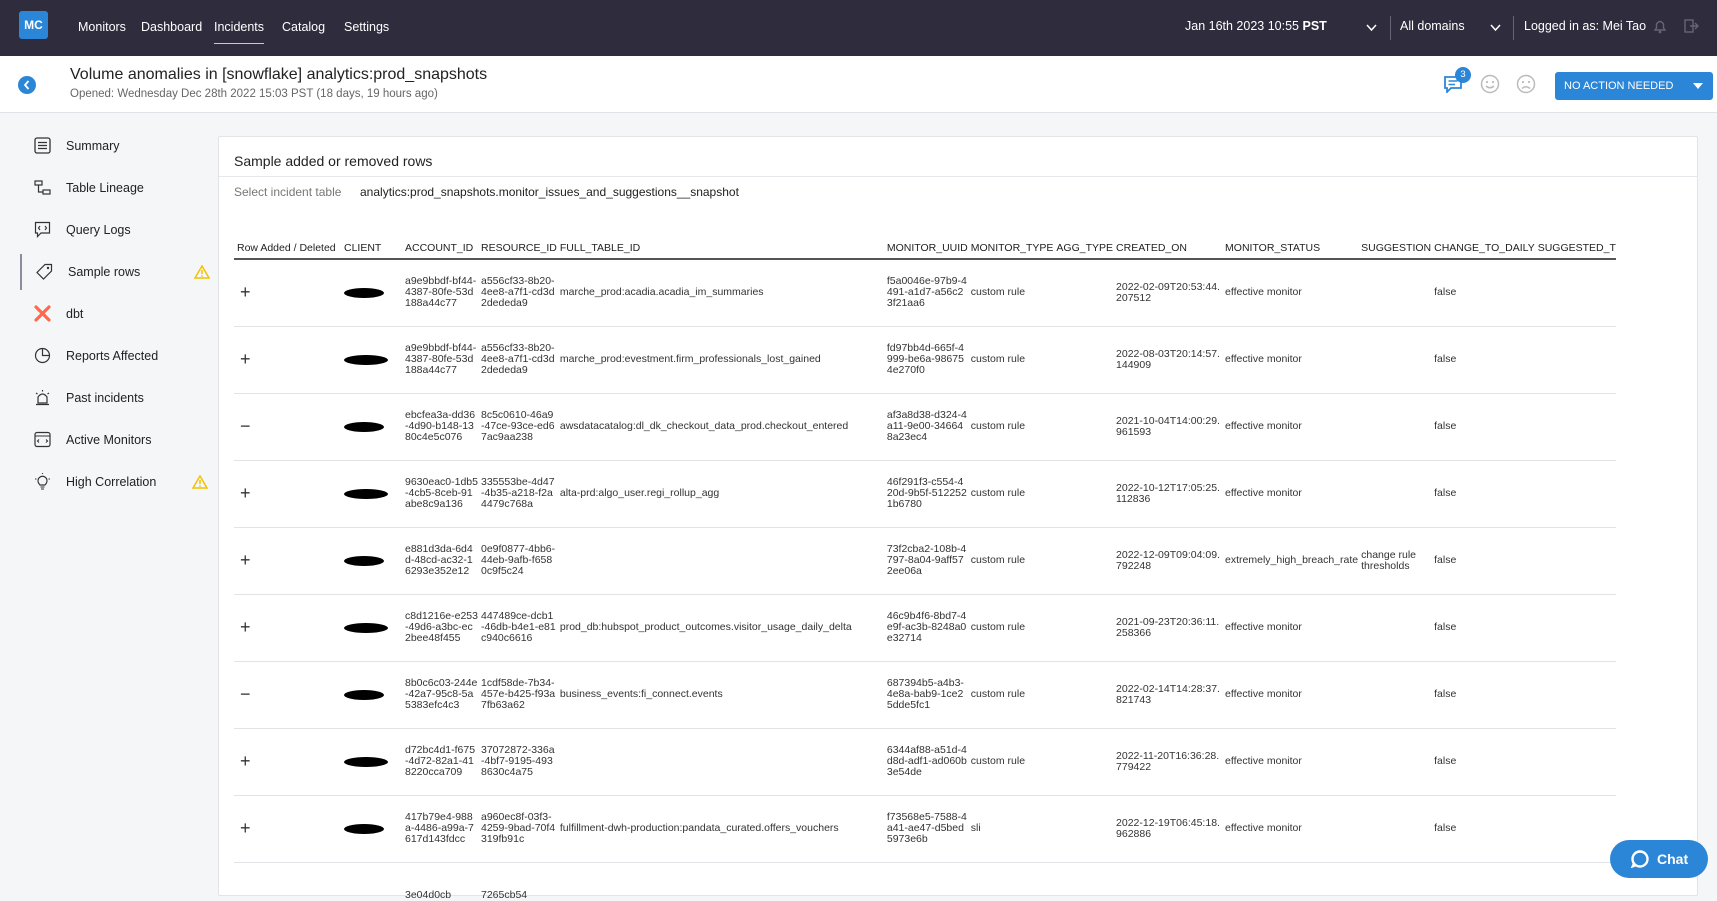 Image resolution: width=1717 pixels, height=901 pixels. What do you see at coordinates (1691, 26) in the screenshot?
I see `logout-icon` at bounding box center [1691, 26].